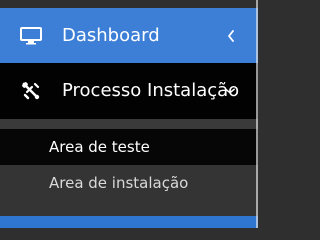  I want to click on sidebar-right-edge, so click(257, 114).